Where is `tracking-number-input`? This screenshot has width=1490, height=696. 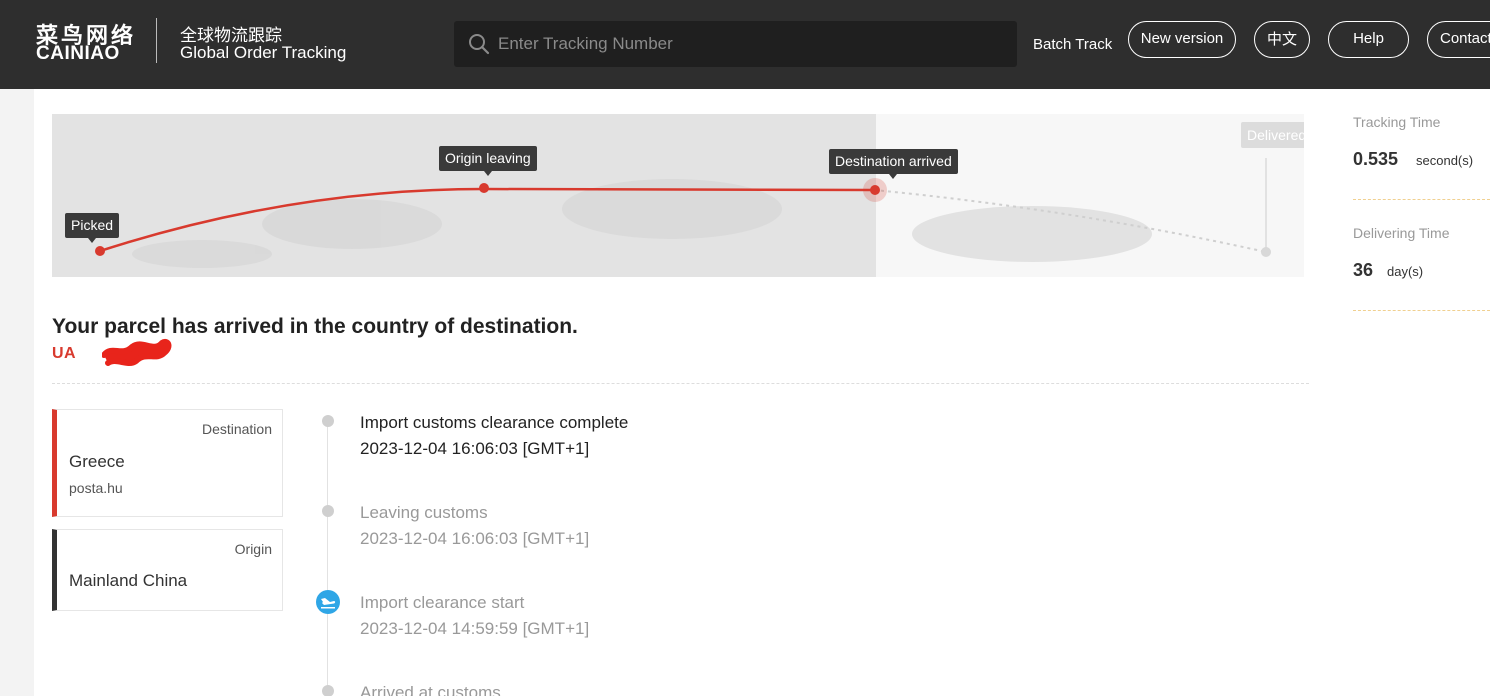 tracking-number-input is located at coordinates (748, 44).